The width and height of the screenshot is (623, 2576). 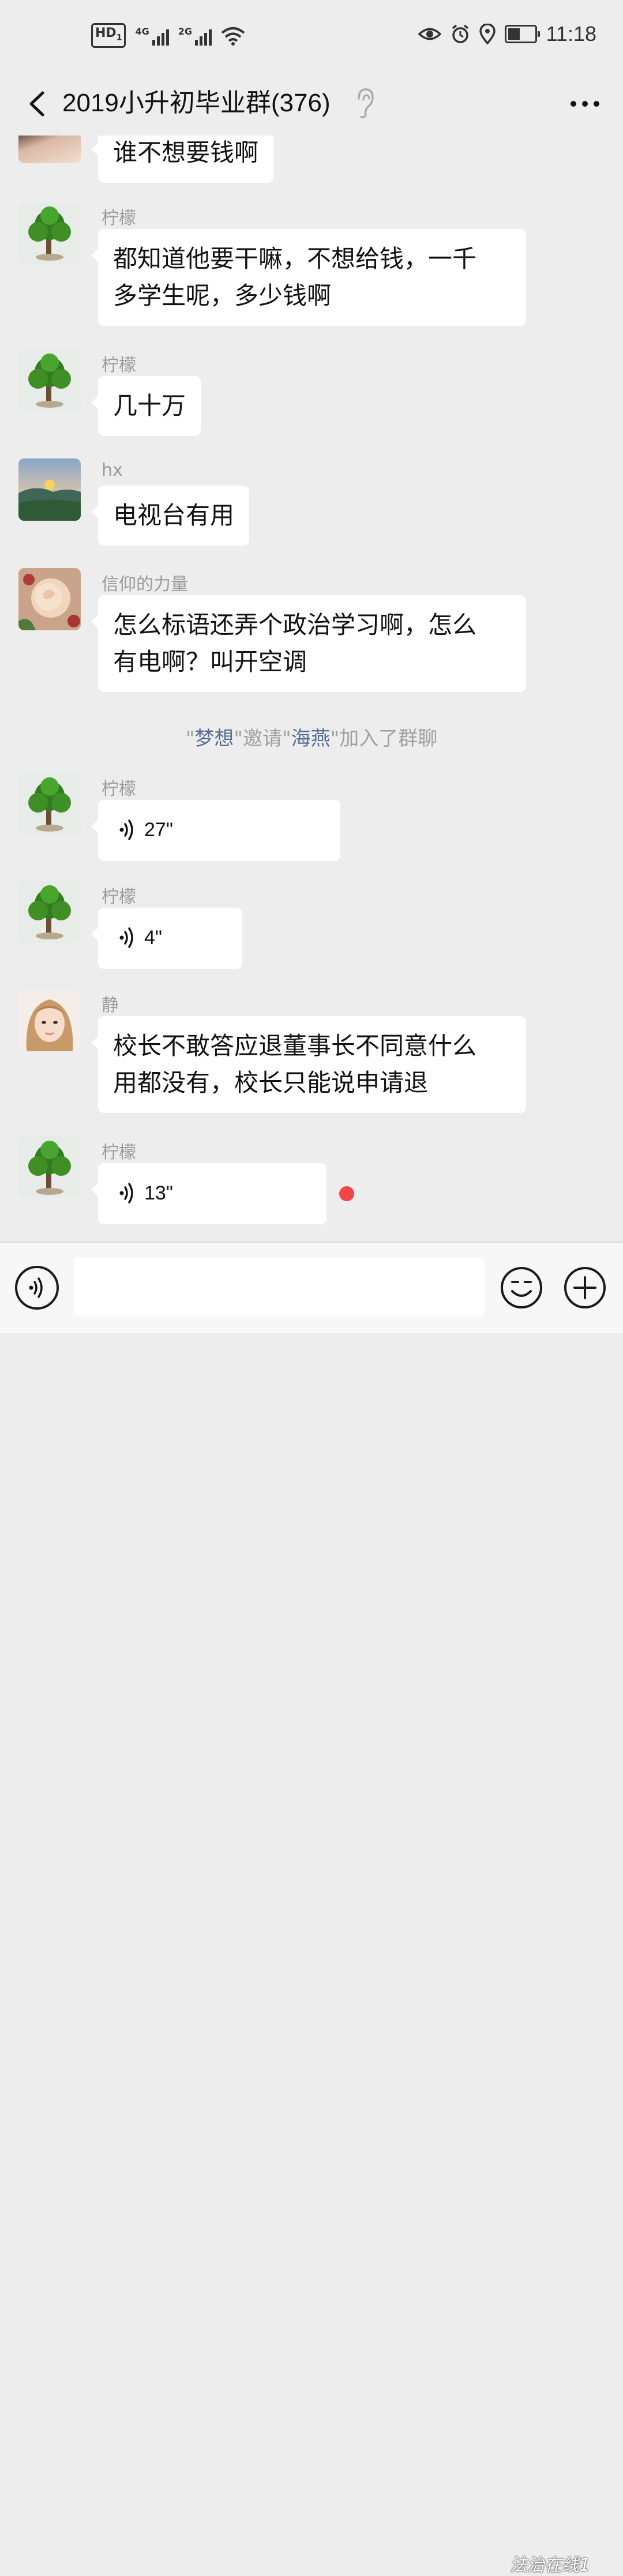 What do you see at coordinates (279, 1287) in the screenshot?
I see `message-input` at bounding box center [279, 1287].